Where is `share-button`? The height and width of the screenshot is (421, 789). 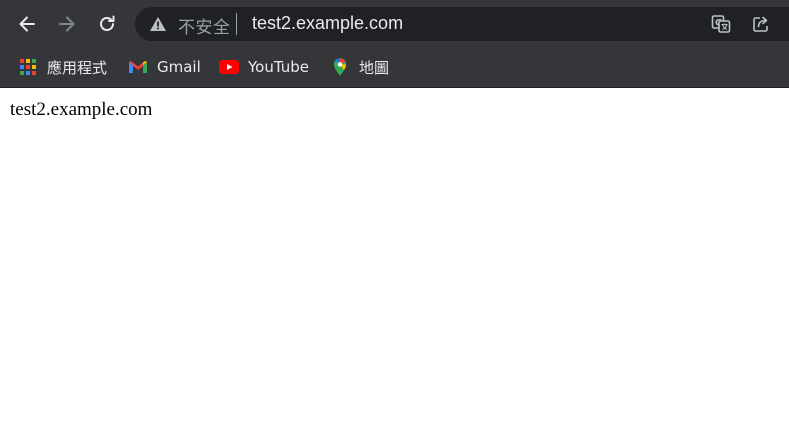
share-button is located at coordinates (761, 24).